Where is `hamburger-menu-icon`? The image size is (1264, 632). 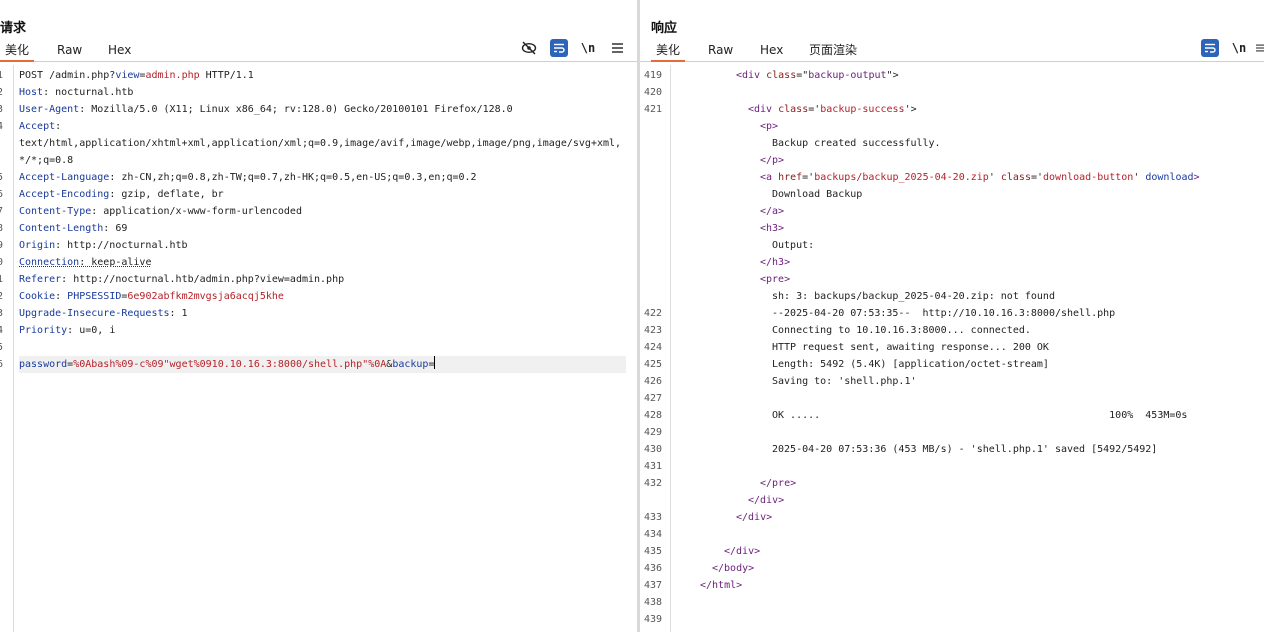
hamburger-menu-icon is located at coordinates (617, 48).